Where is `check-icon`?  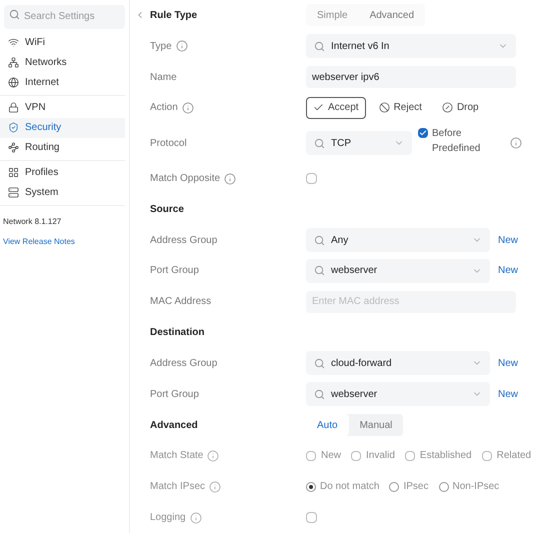
check-icon is located at coordinates (423, 133).